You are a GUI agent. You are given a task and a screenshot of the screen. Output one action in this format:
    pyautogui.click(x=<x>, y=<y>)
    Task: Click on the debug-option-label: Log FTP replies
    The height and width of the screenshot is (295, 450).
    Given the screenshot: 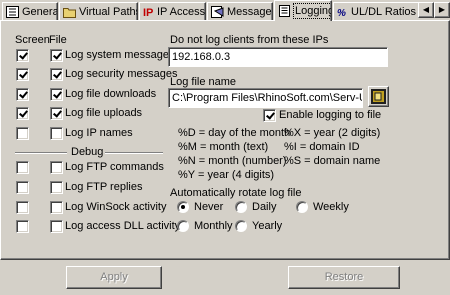 What is the action you would take?
    pyautogui.click(x=104, y=187)
    